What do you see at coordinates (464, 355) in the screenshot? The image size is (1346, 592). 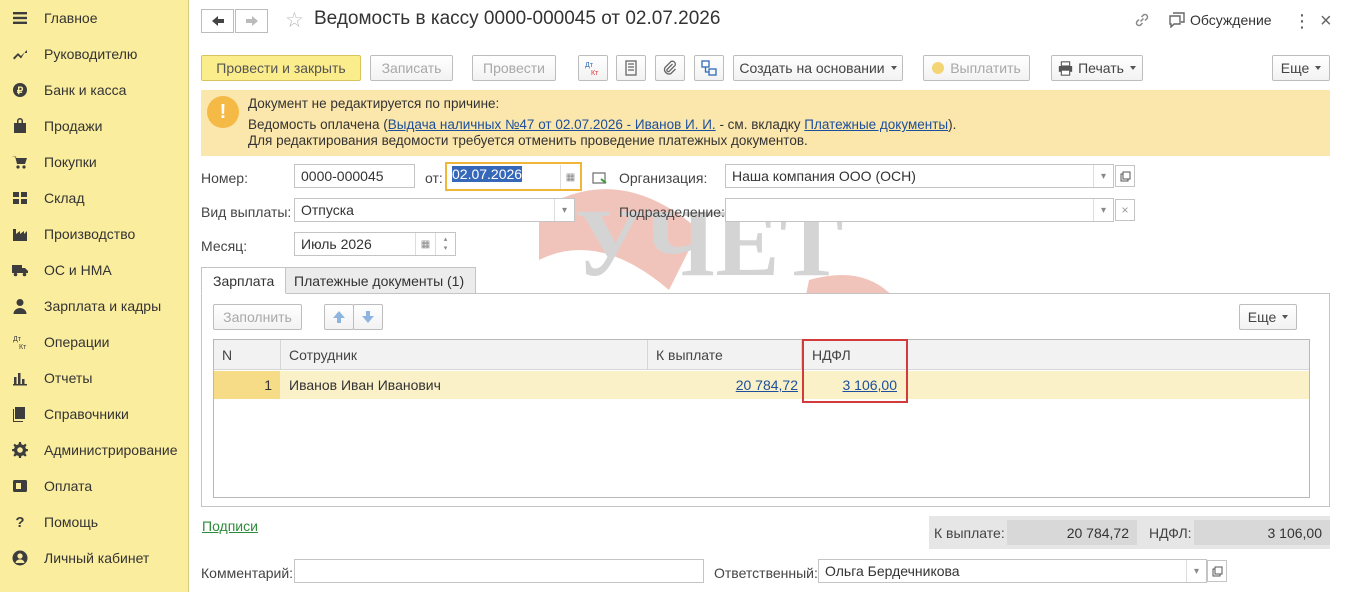 I see `column-header-employee: Сотрудник` at bounding box center [464, 355].